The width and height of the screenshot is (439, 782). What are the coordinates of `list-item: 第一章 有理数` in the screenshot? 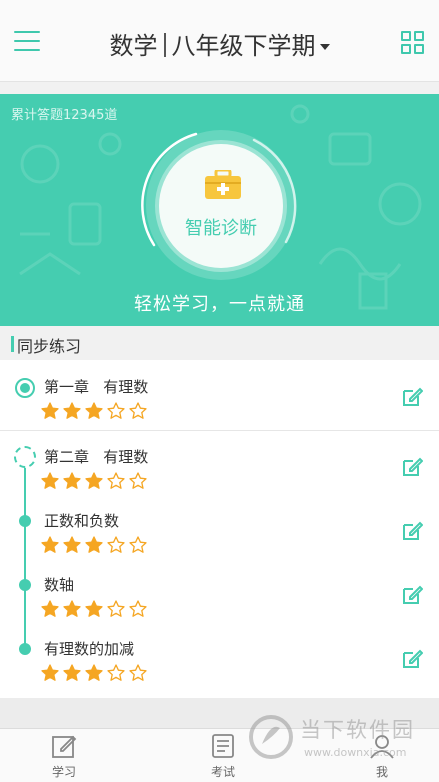 It's located at (219, 392).